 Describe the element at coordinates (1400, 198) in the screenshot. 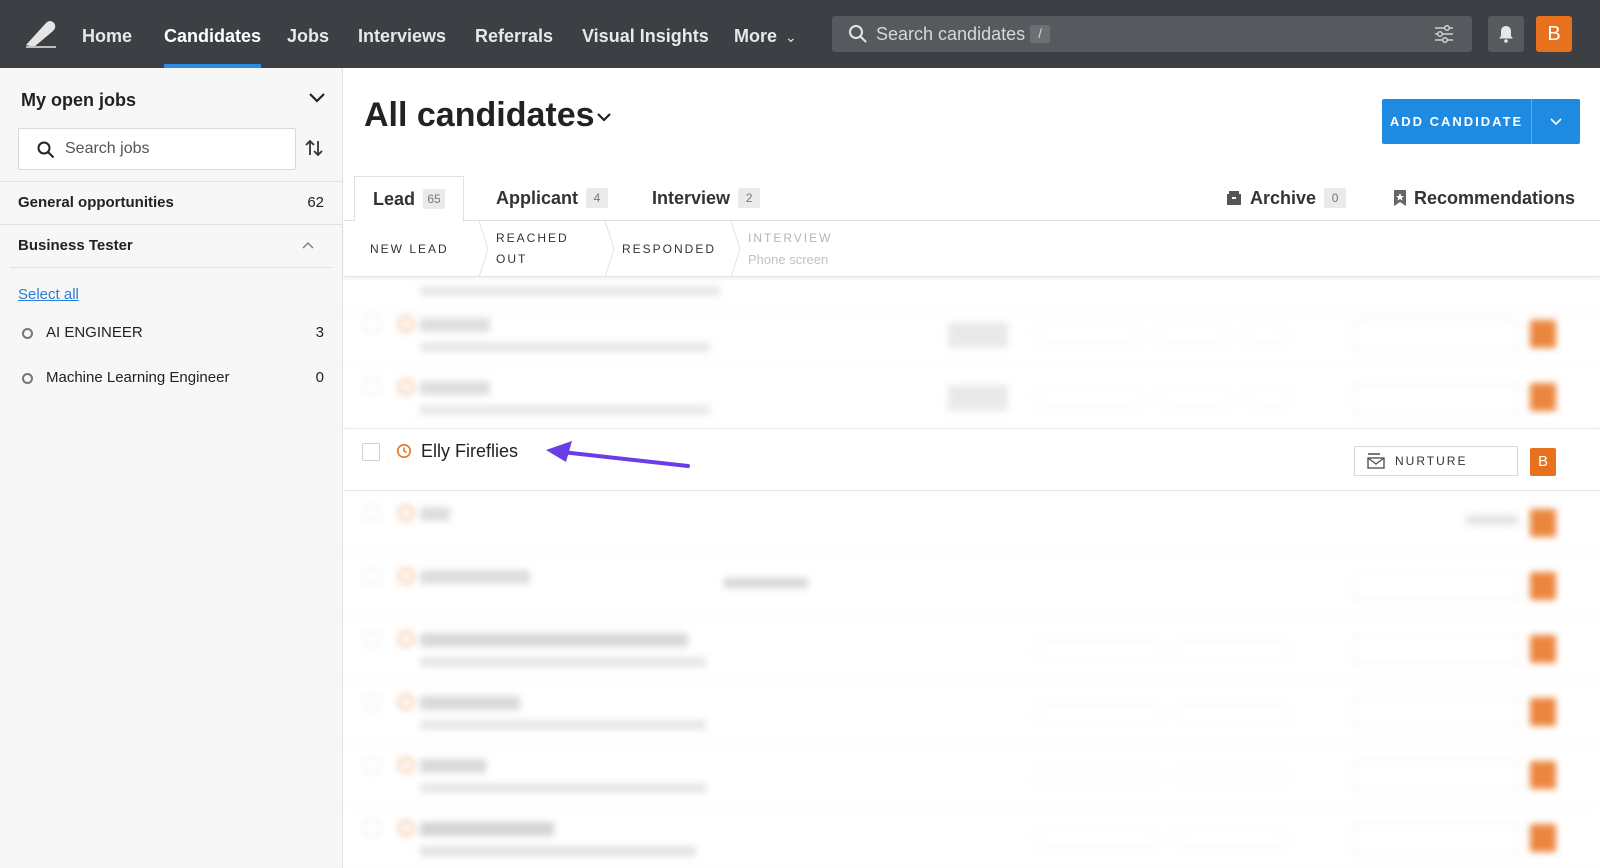

I see `bookmark-star-icon` at that location.